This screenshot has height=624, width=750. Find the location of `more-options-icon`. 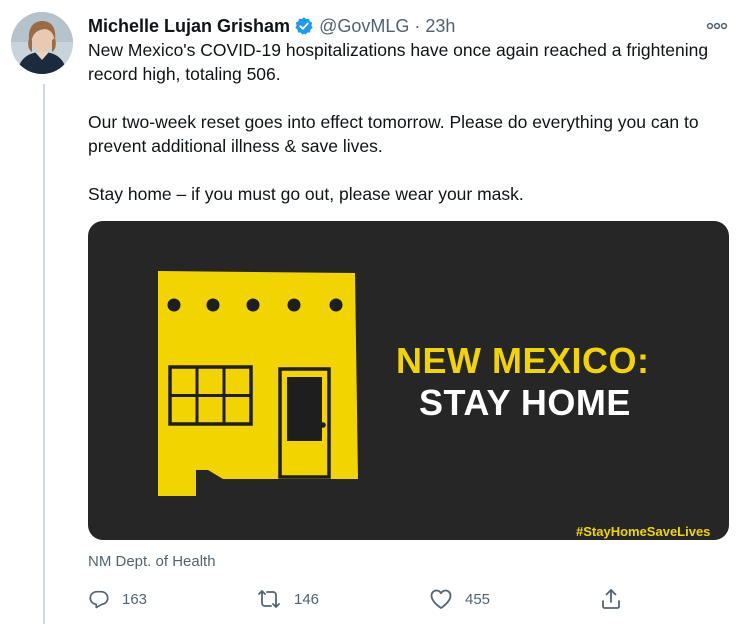

more-options-icon is located at coordinates (717, 26).